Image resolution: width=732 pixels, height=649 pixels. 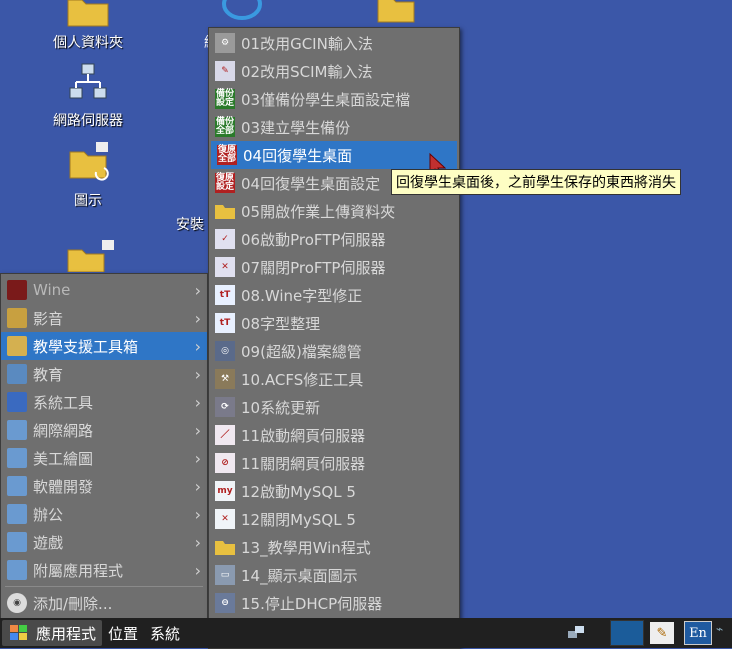 I want to click on internet-icon, so click(x=17, y=430).